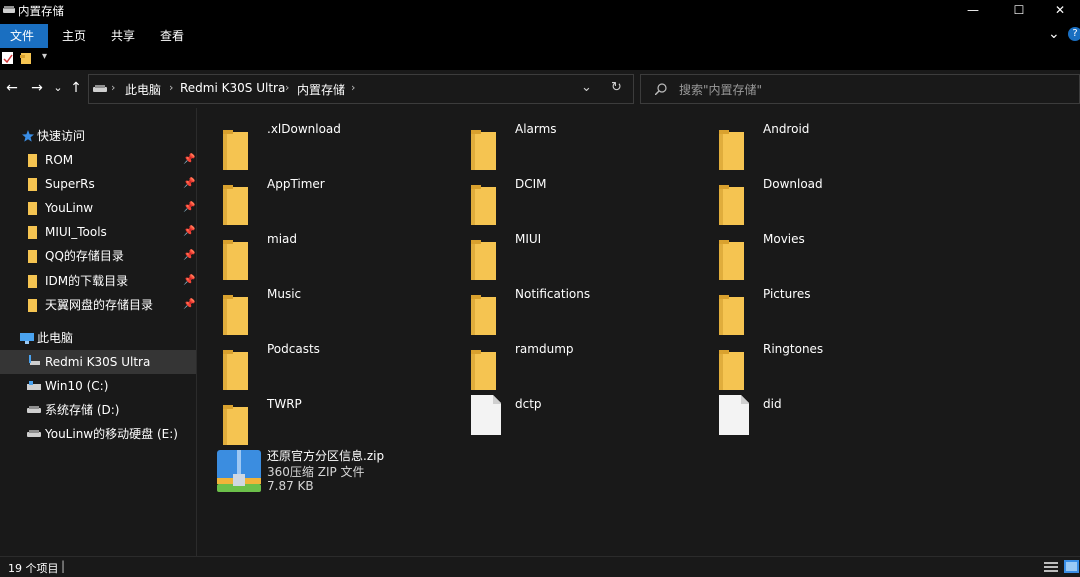 The width and height of the screenshot is (1080, 577). Describe the element at coordinates (786, 129) in the screenshot. I see `item-name: Android` at that location.